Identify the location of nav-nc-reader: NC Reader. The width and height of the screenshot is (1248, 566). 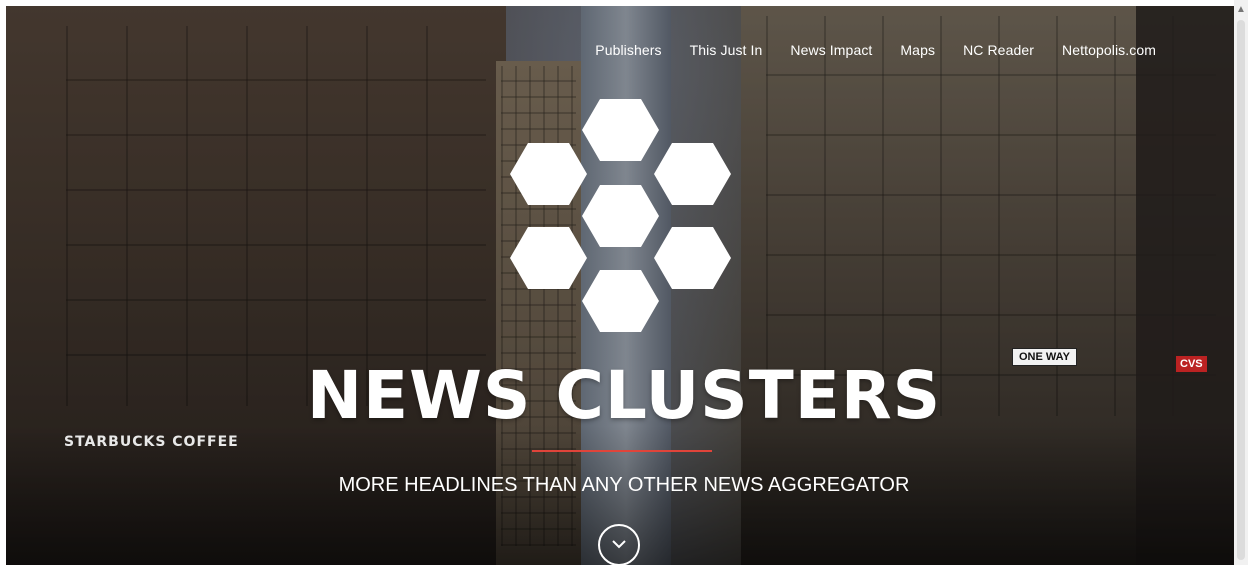
(998, 50).